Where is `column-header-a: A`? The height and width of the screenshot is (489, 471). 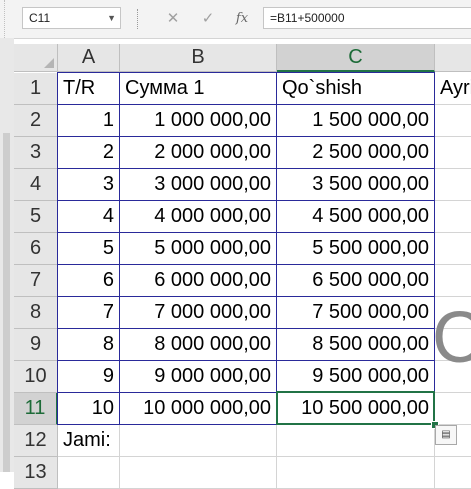 column-header-a: A is located at coordinates (89, 58).